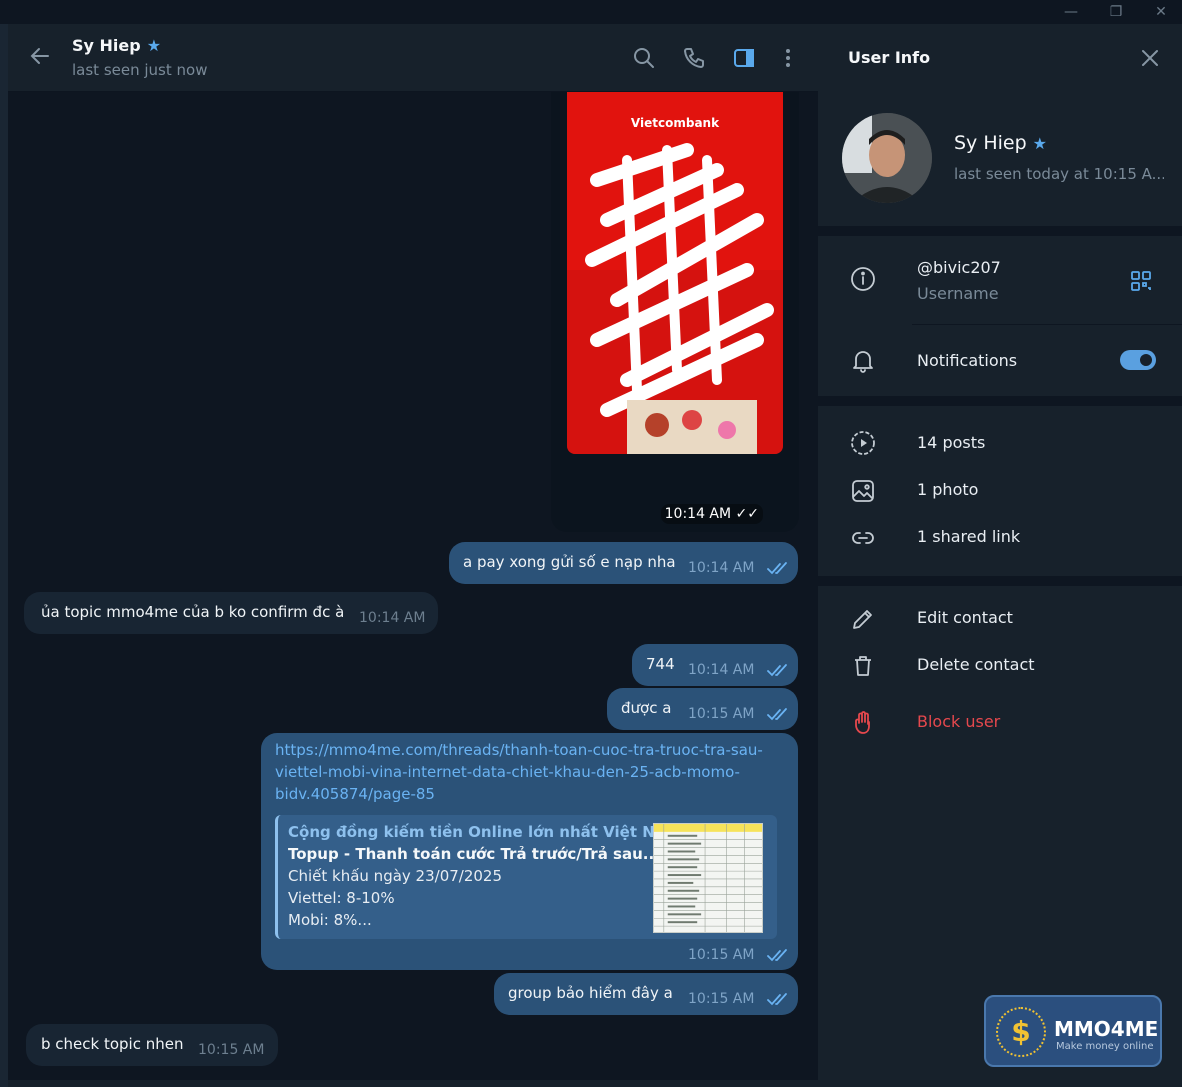 Image resolution: width=1182 pixels, height=1087 pixels. Describe the element at coordinates (887, 158) in the screenshot. I see `avatar` at that location.